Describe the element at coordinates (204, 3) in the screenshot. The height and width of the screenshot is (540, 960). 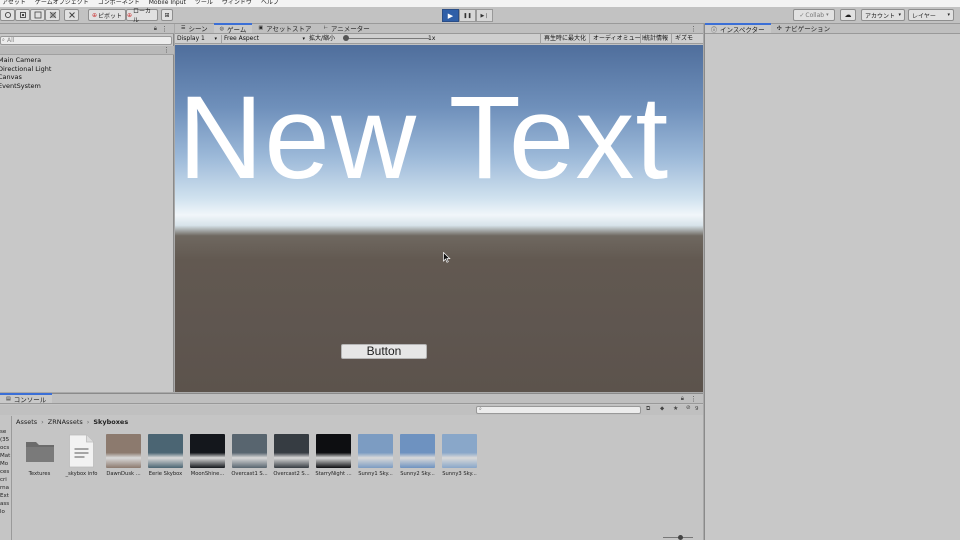
I see `menu-item-tools: ツール` at that location.